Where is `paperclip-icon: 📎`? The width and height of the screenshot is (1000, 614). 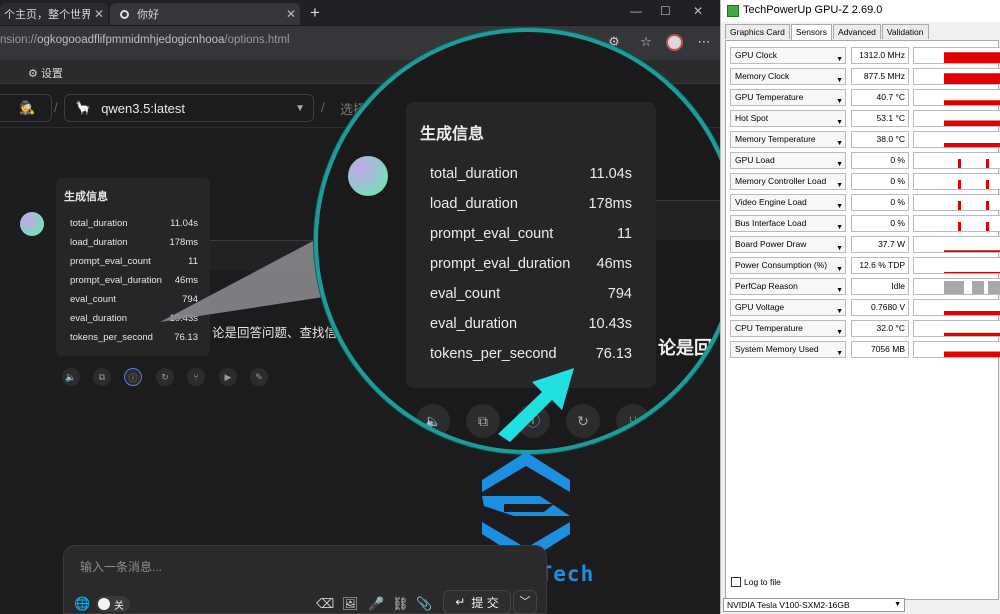 paperclip-icon: 📎 is located at coordinates (424, 604).